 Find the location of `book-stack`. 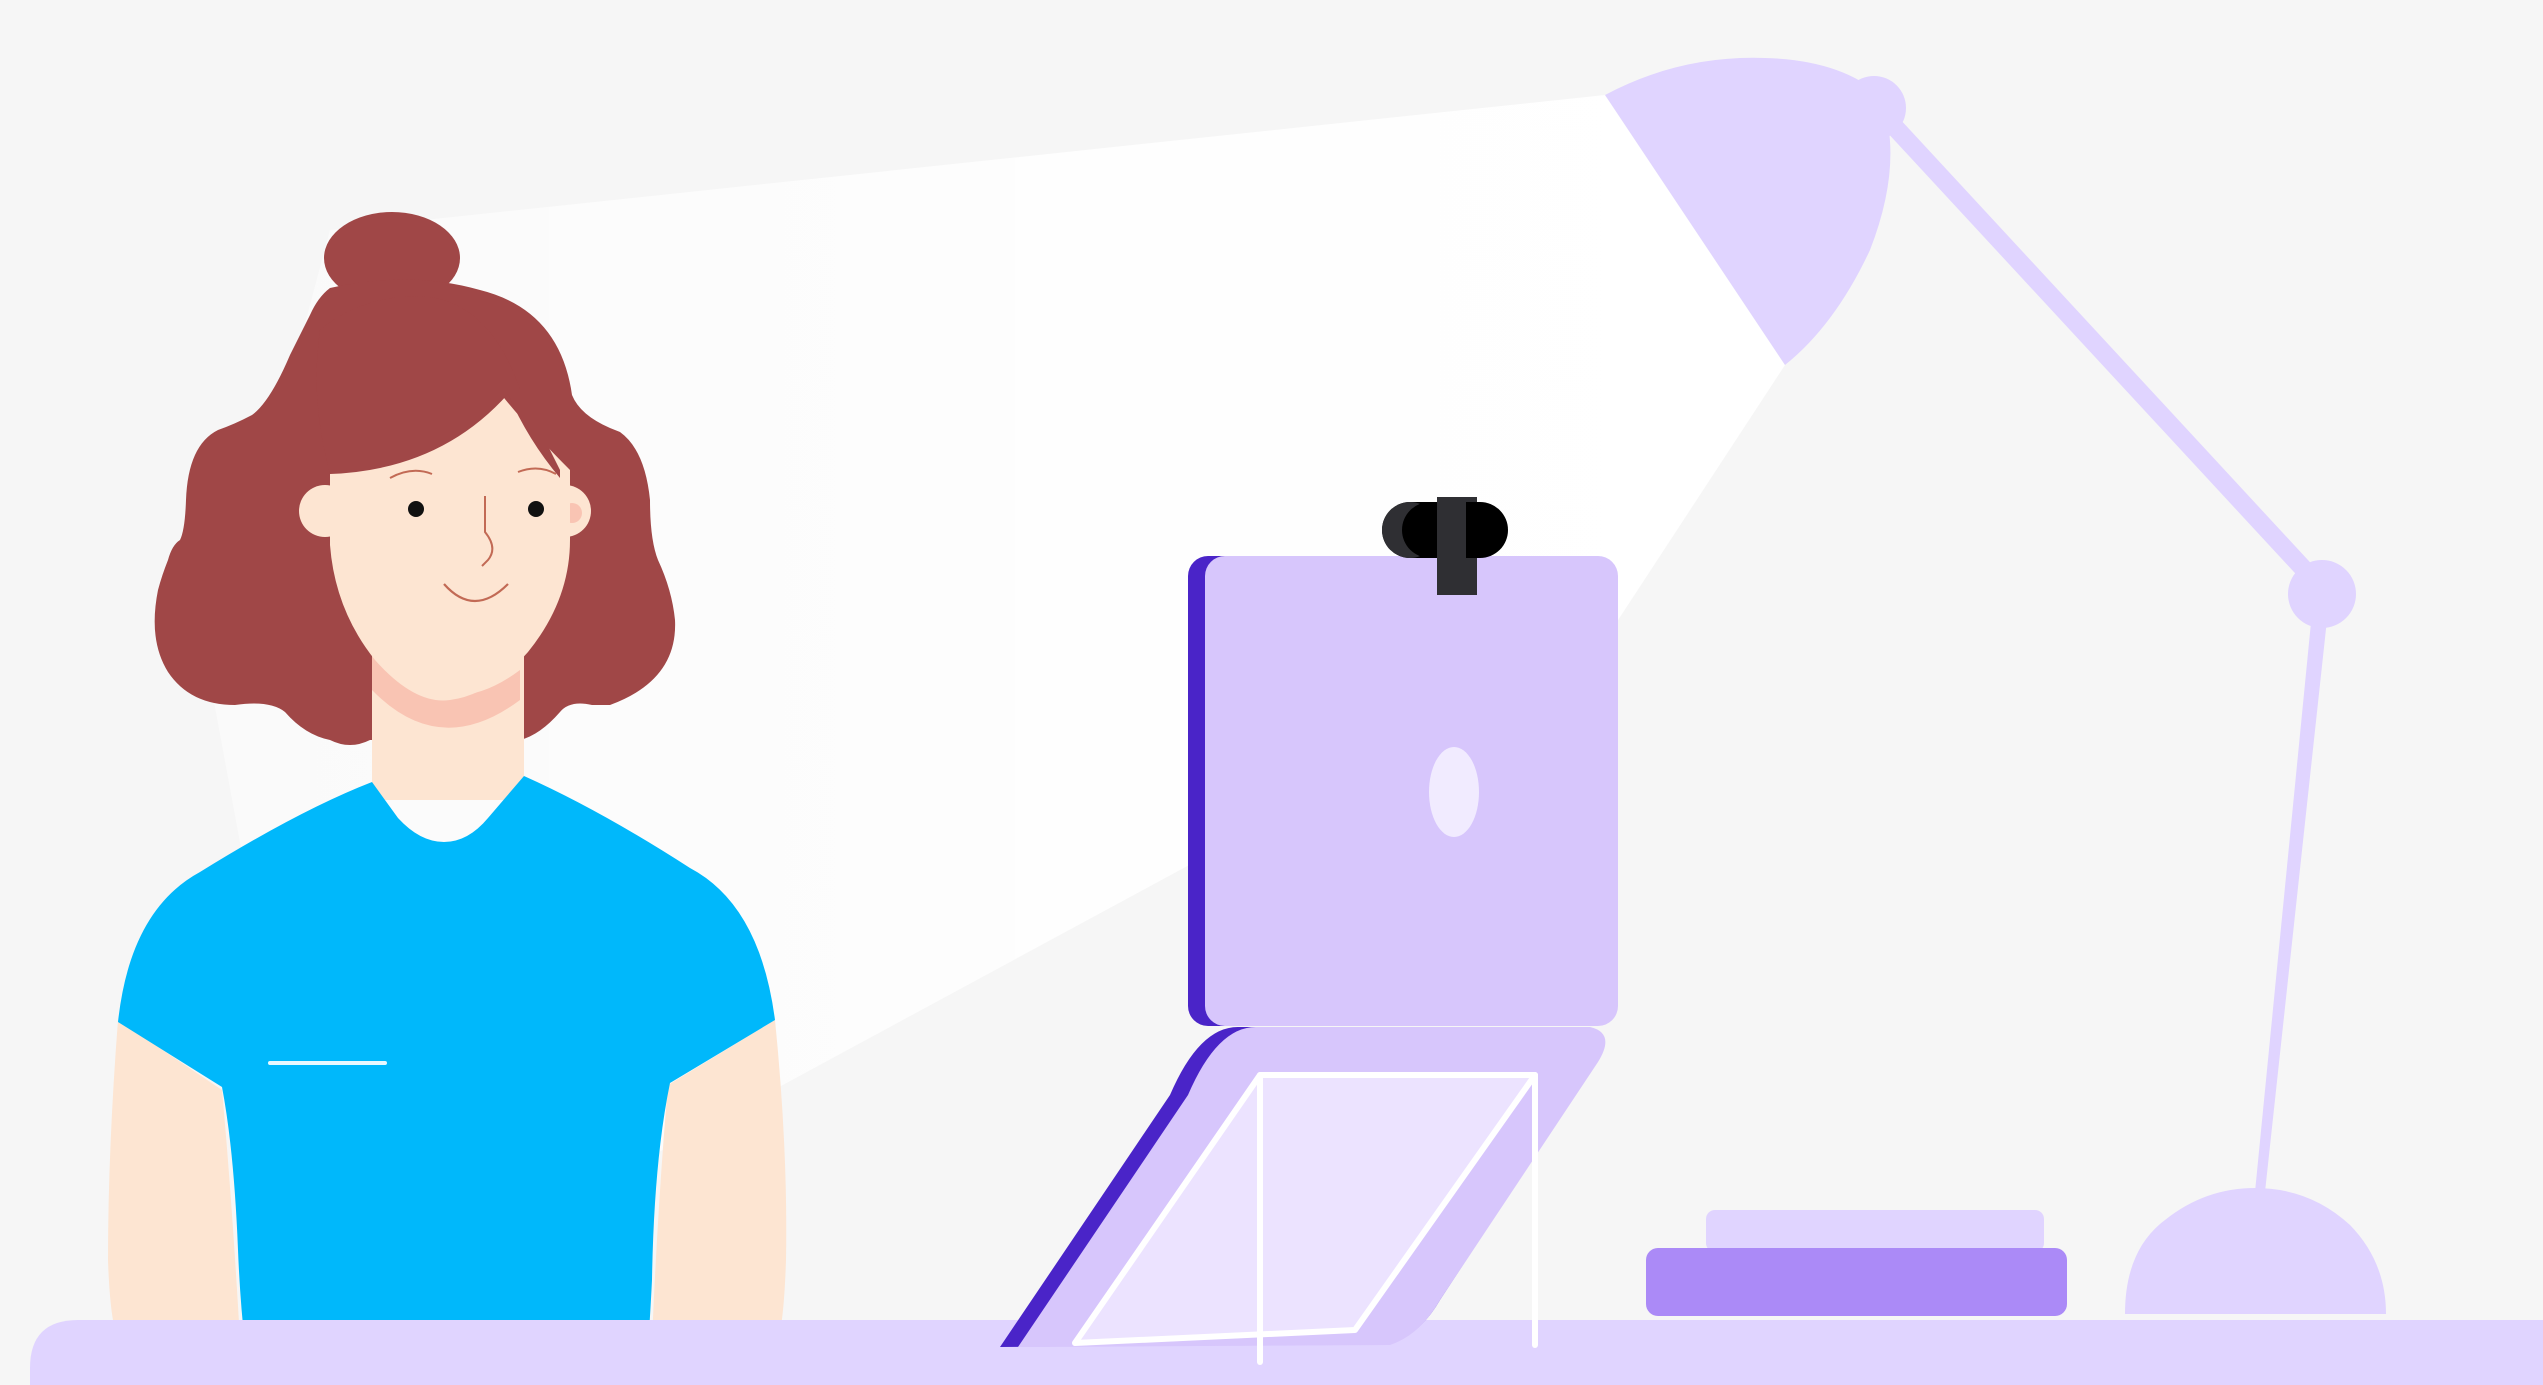

book-stack is located at coordinates (1856, 1263).